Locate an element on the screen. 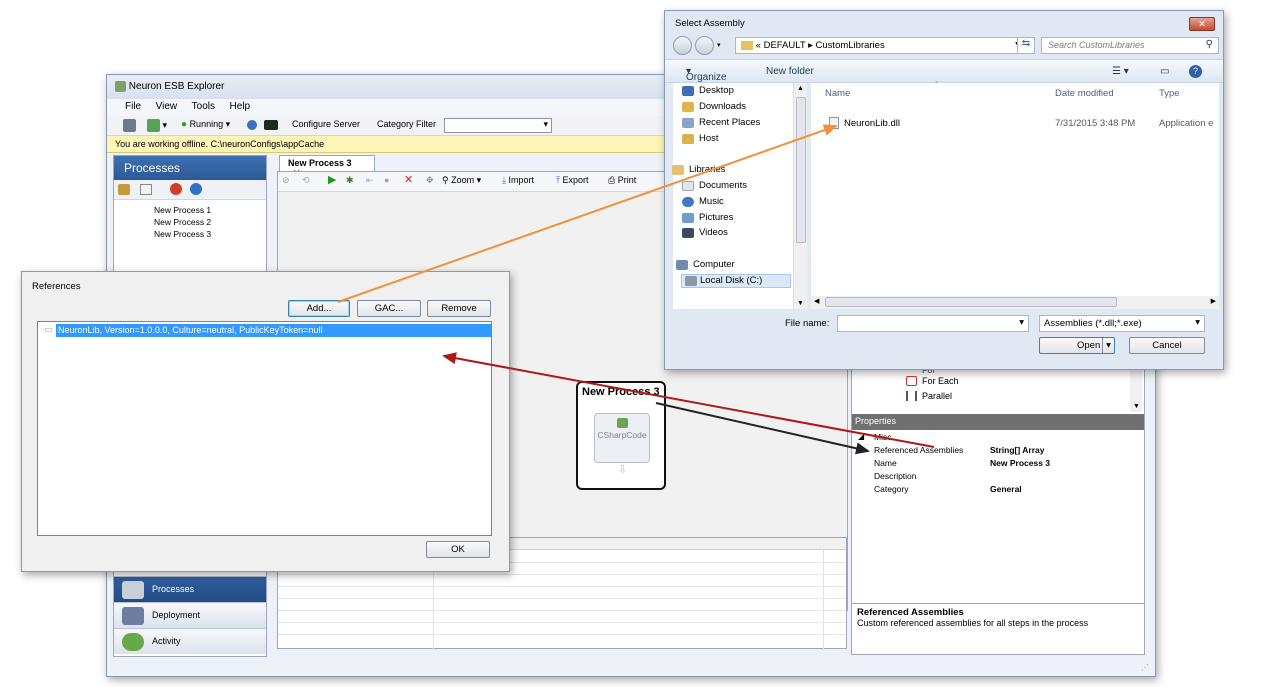 The height and width of the screenshot is (687, 1280). orange-arrow is located at coordinates (587, 213).